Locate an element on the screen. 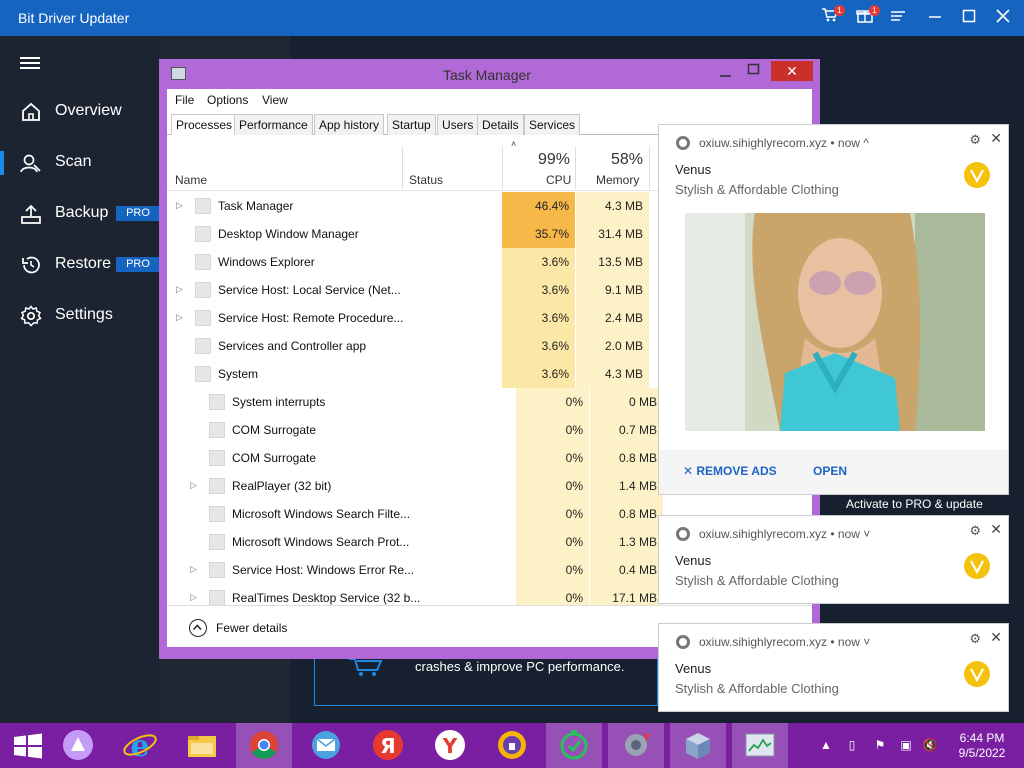 This screenshot has height=768, width=1024. sidebar-item-backup: Backup PRO is located at coordinates (80, 214).